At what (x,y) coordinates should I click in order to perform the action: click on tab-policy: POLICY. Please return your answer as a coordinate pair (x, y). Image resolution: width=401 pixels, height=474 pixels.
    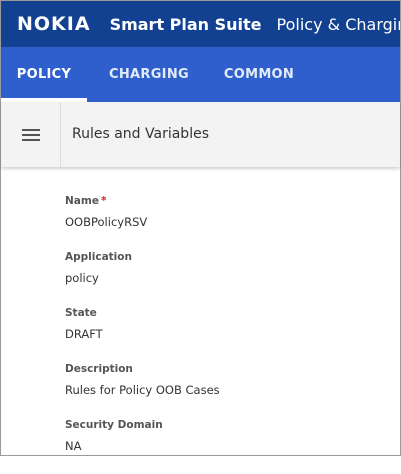
    Looking at the image, I should click on (44, 74).